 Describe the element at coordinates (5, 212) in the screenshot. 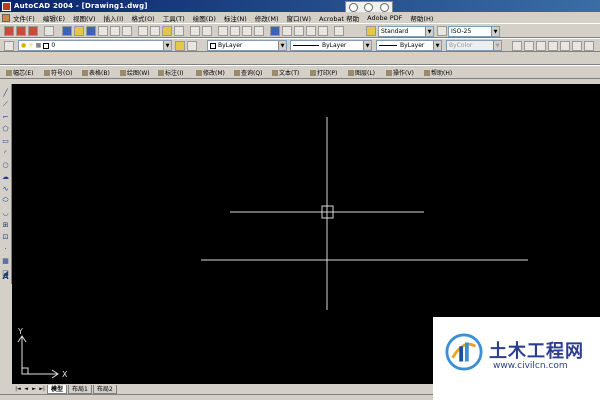

I see `ellipse-arc-icon: ◡` at that location.